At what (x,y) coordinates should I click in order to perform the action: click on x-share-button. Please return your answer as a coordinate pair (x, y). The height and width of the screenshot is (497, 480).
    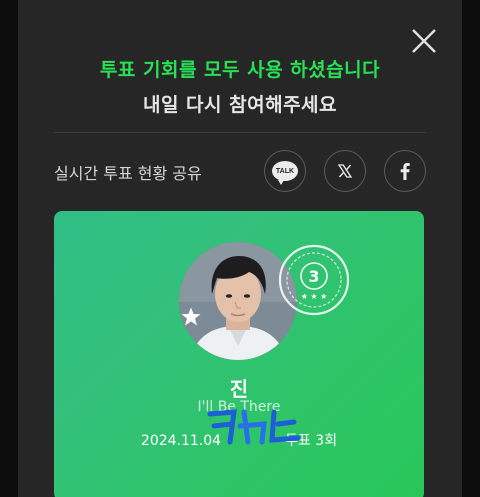
    Looking at the image, I should click on (345, 171).